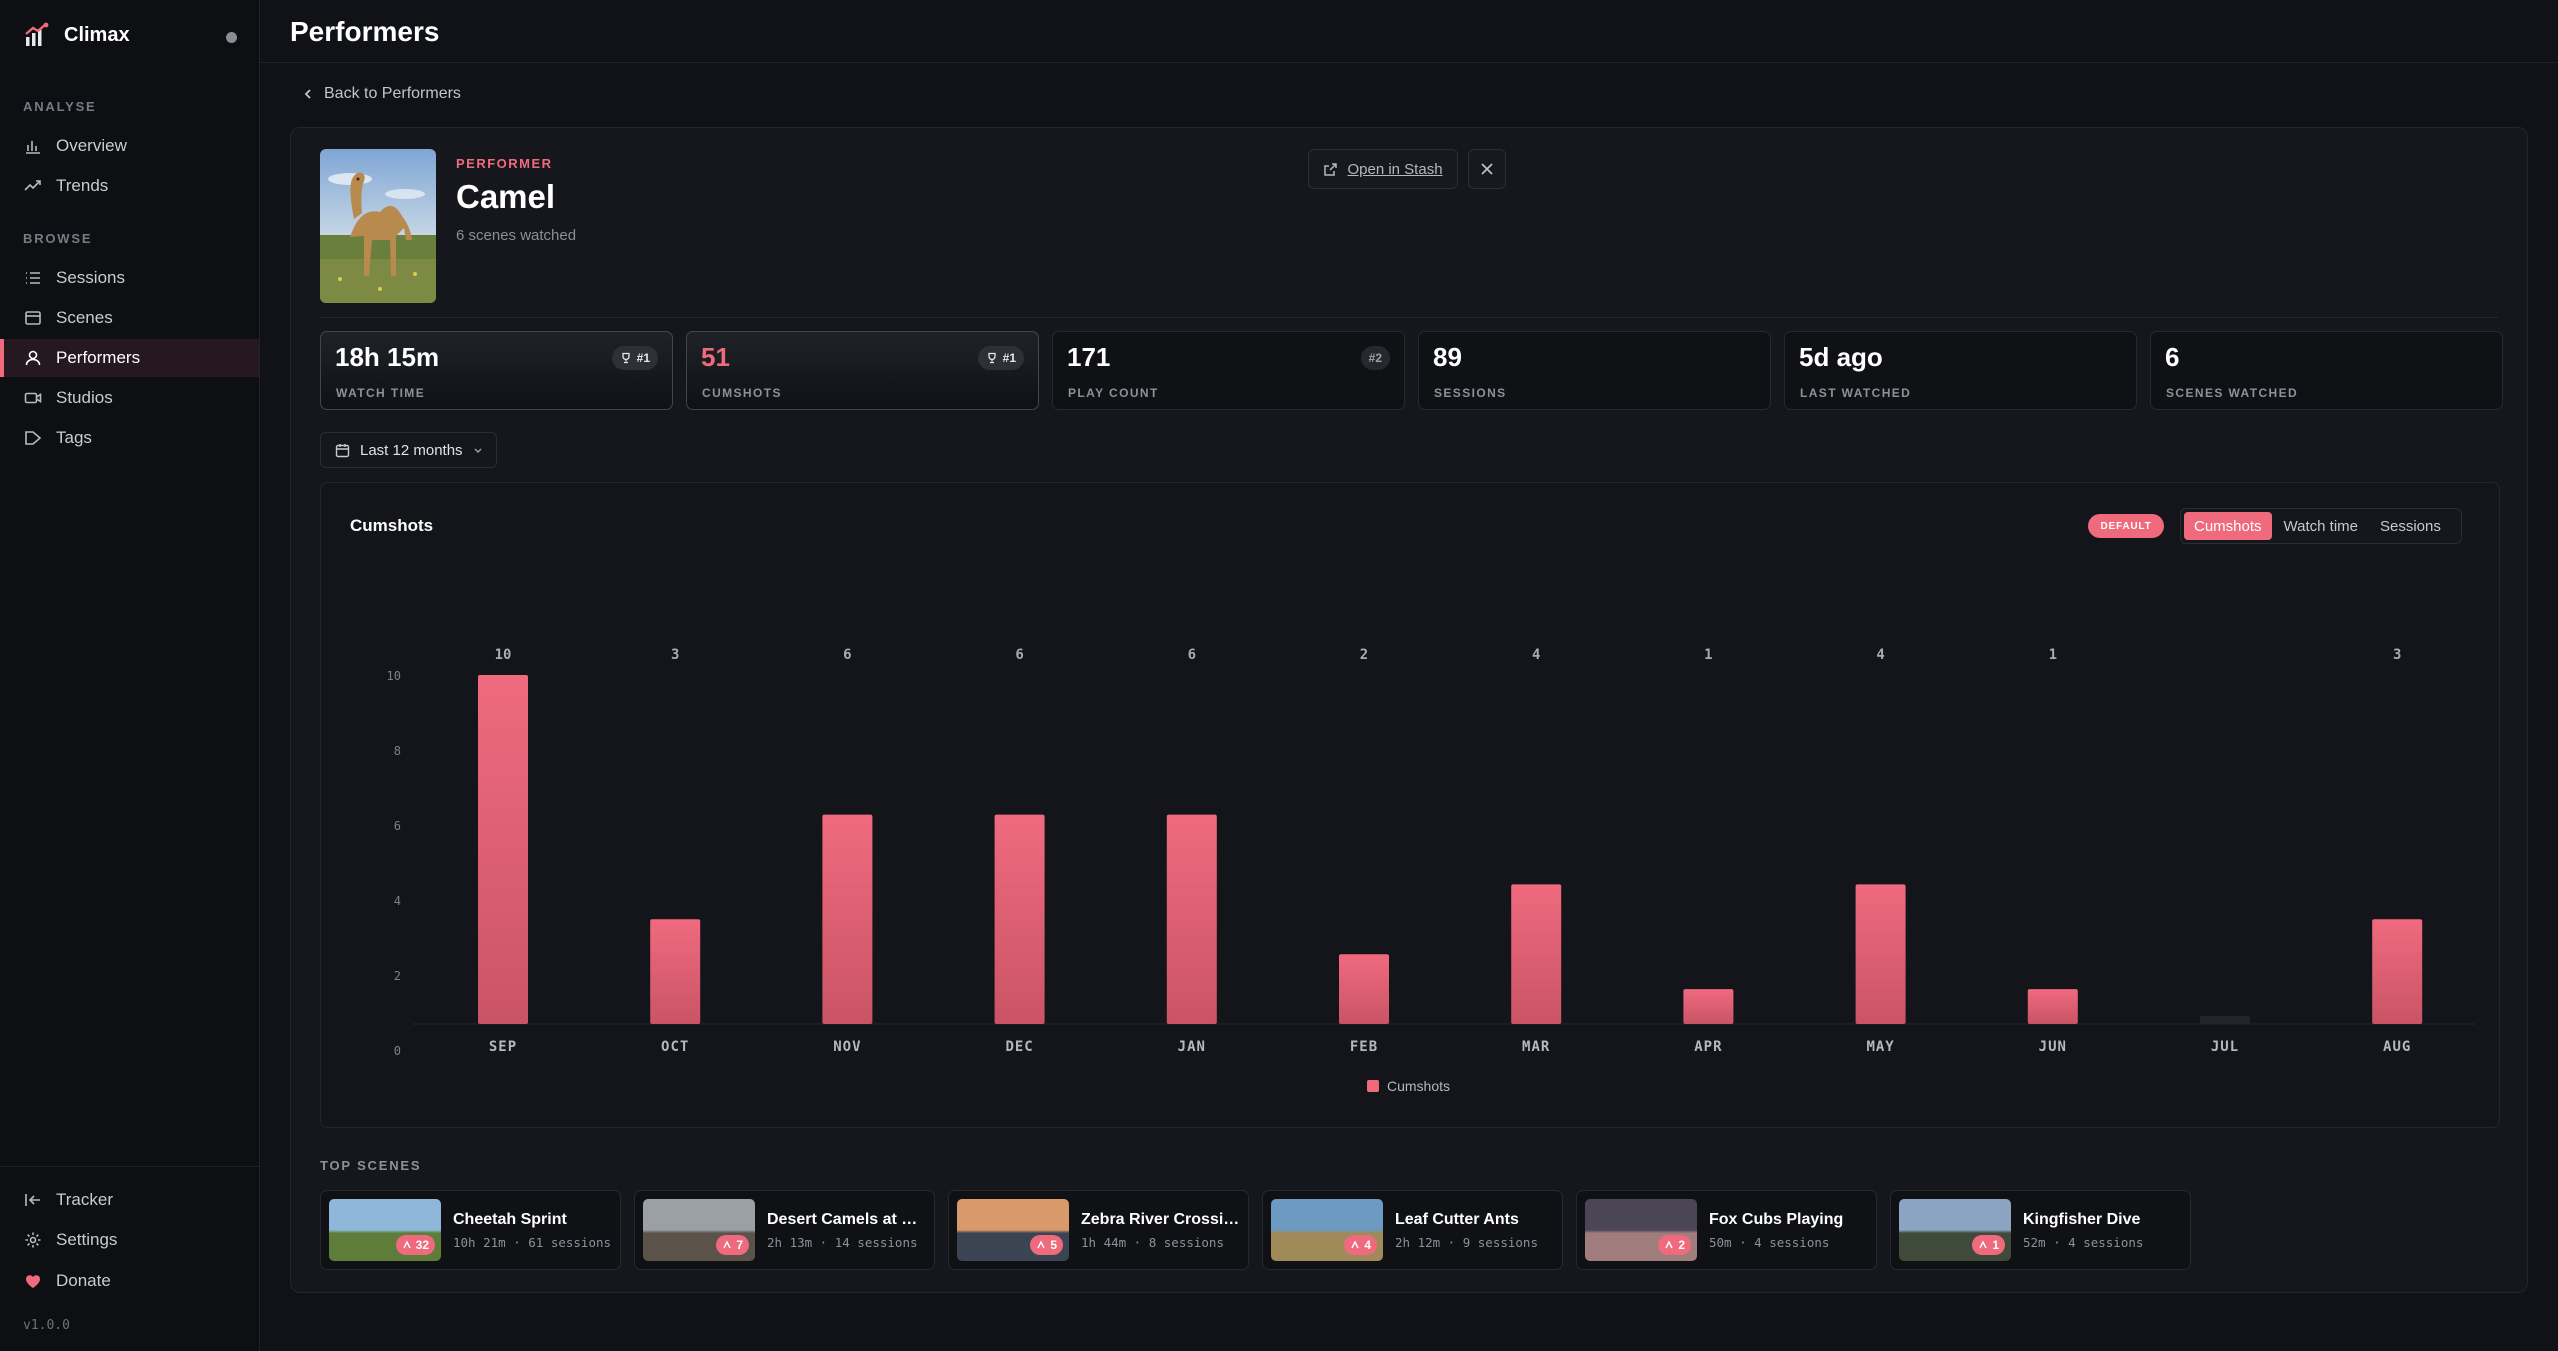  Describe the element at coordinates (129, 1240) in the screenshot. I see `sidebar-item-settings: Settings` at that location.